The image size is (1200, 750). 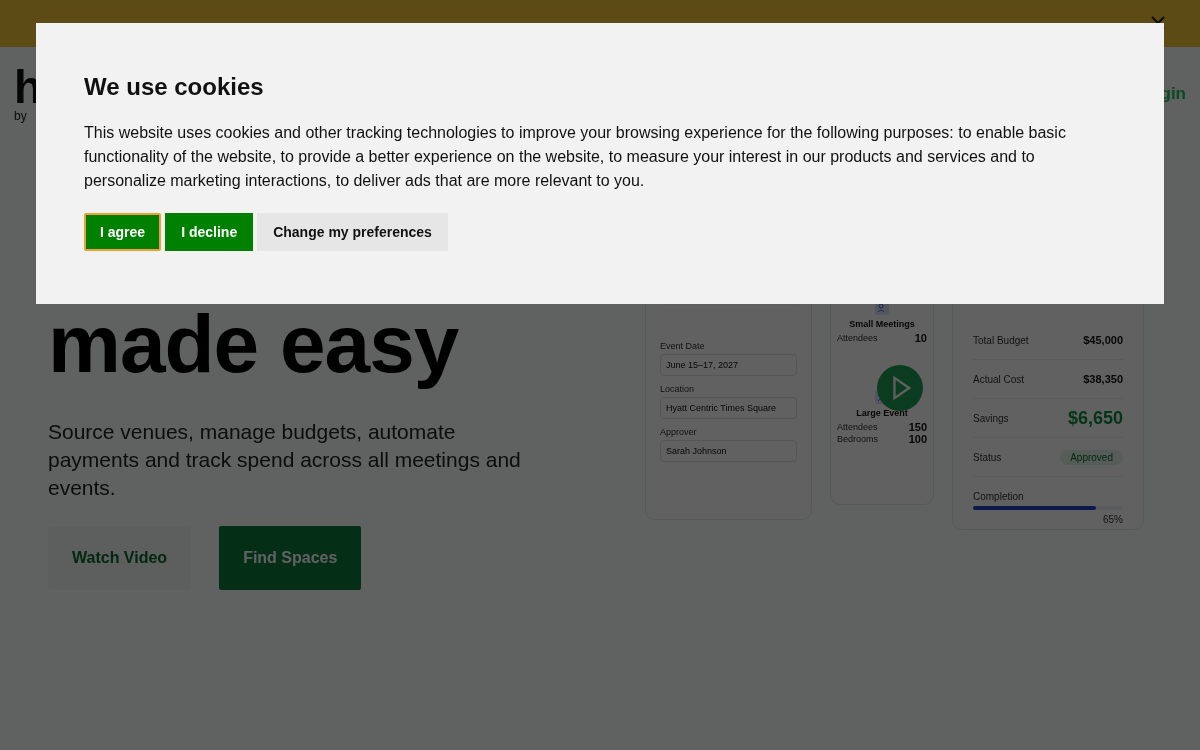 What do you see at coordinates (1001, 340) in the screenshot?
I see `summary-label: Total Budget` at bounding box center [1001, 340].